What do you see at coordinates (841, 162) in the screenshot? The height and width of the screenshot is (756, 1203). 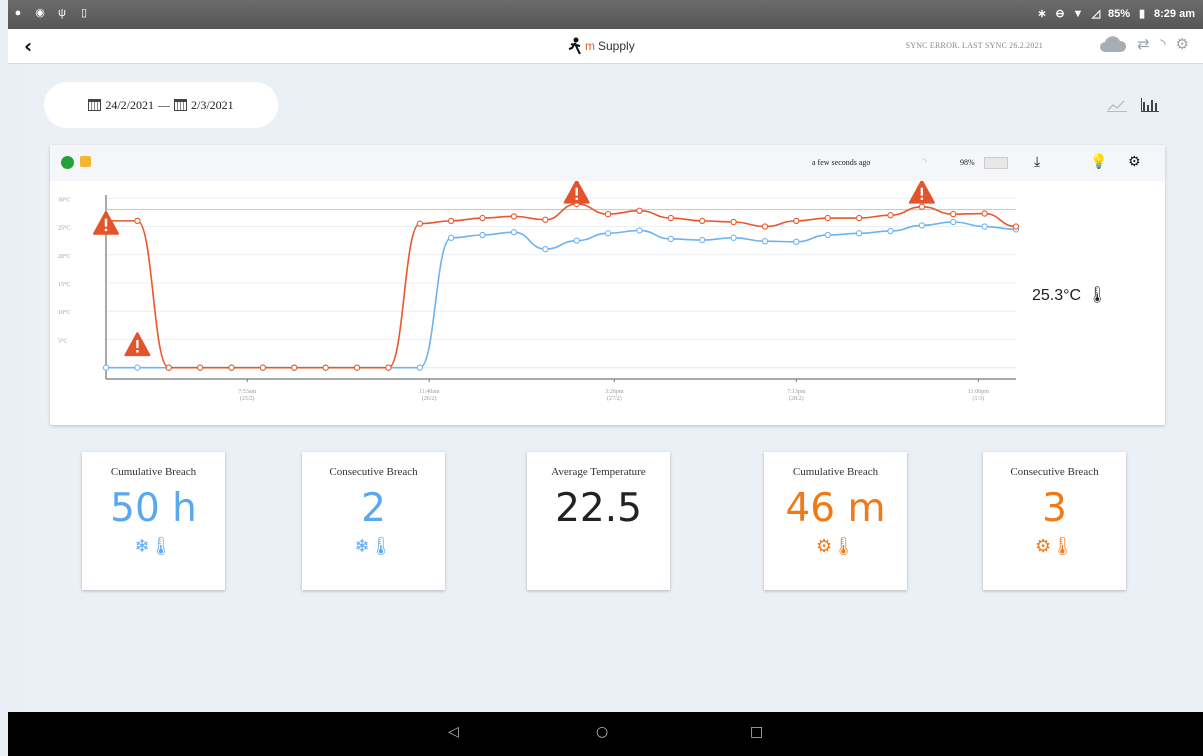 I see `last-seen-text: a few seconds ago` at bounding box center [841, 162].